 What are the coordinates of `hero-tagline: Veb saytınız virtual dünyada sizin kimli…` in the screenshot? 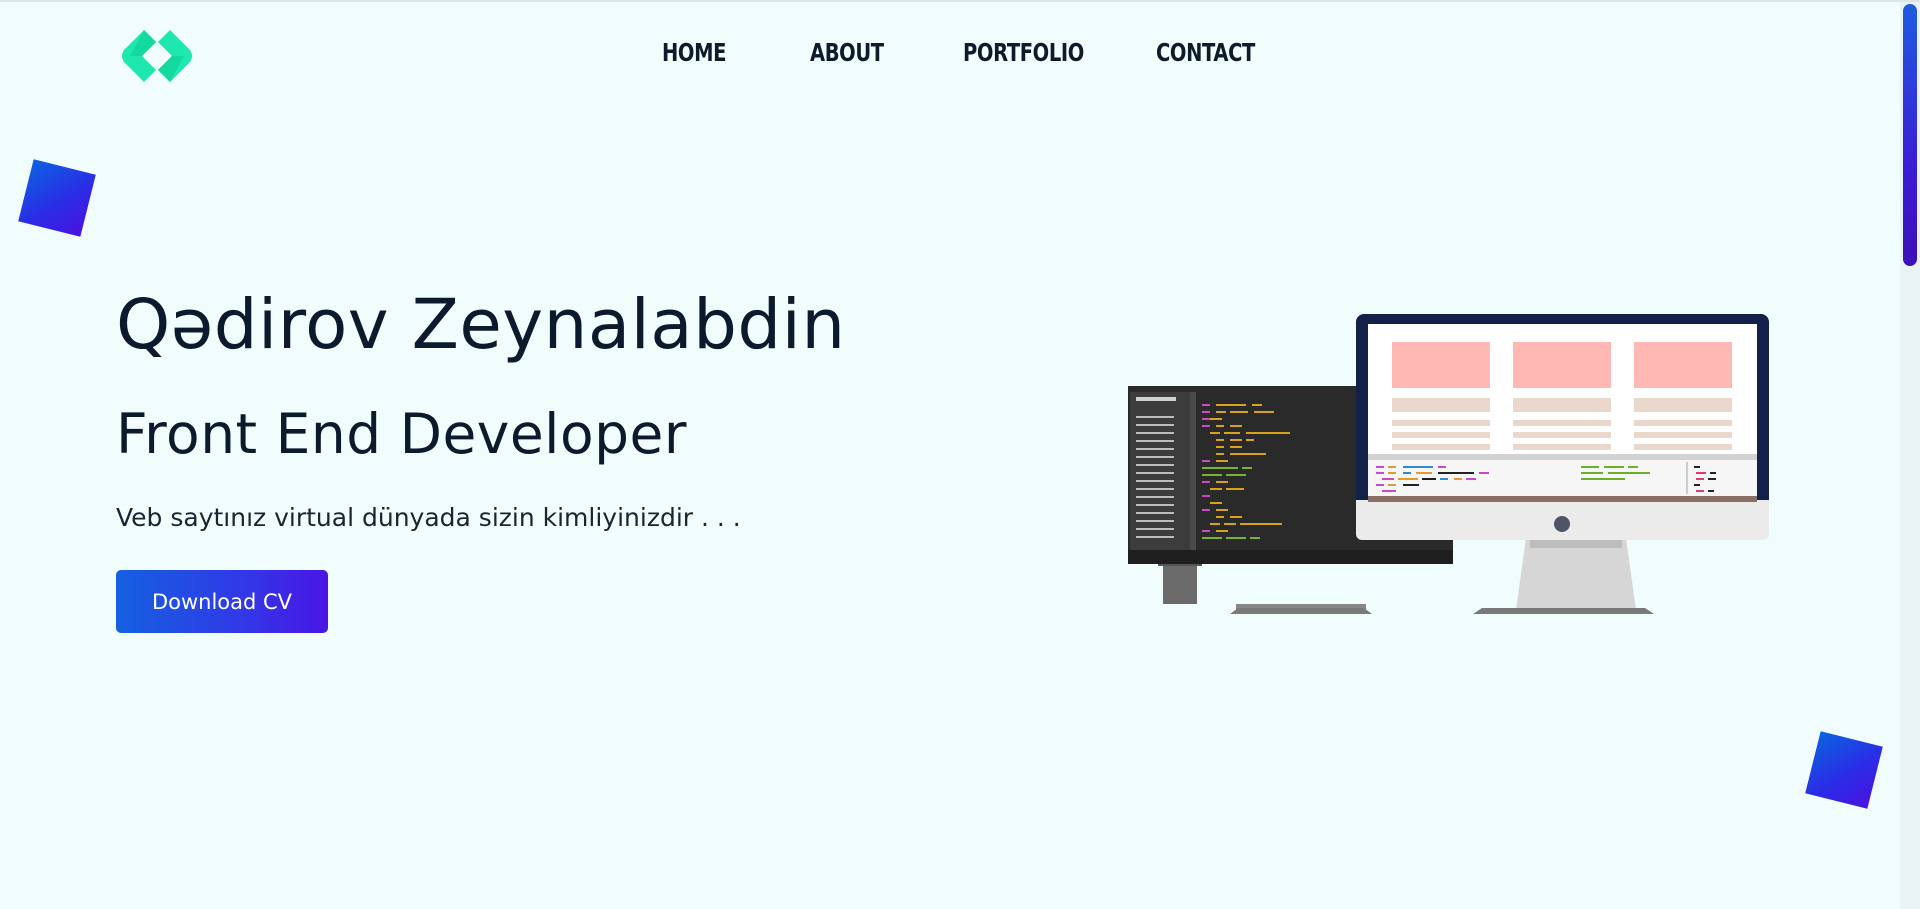 It's located at (428, 517).